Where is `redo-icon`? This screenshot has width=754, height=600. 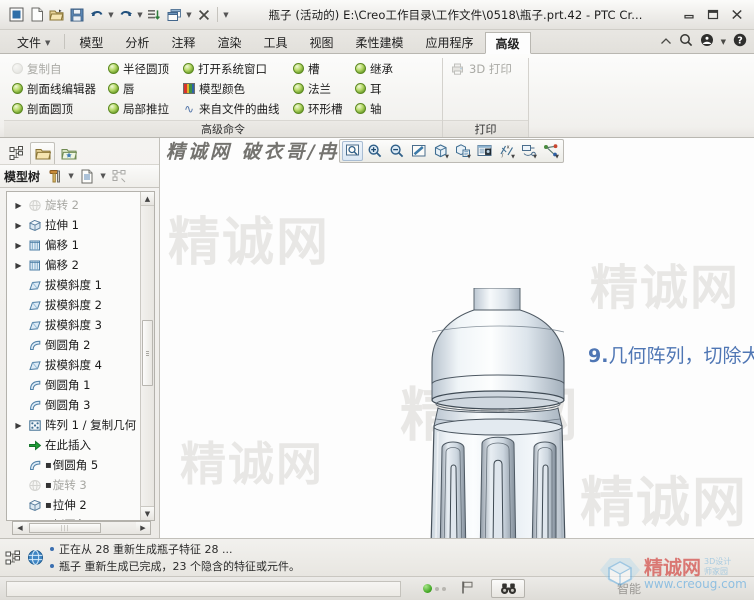
redo-icon is located at coordinates (125, 14).